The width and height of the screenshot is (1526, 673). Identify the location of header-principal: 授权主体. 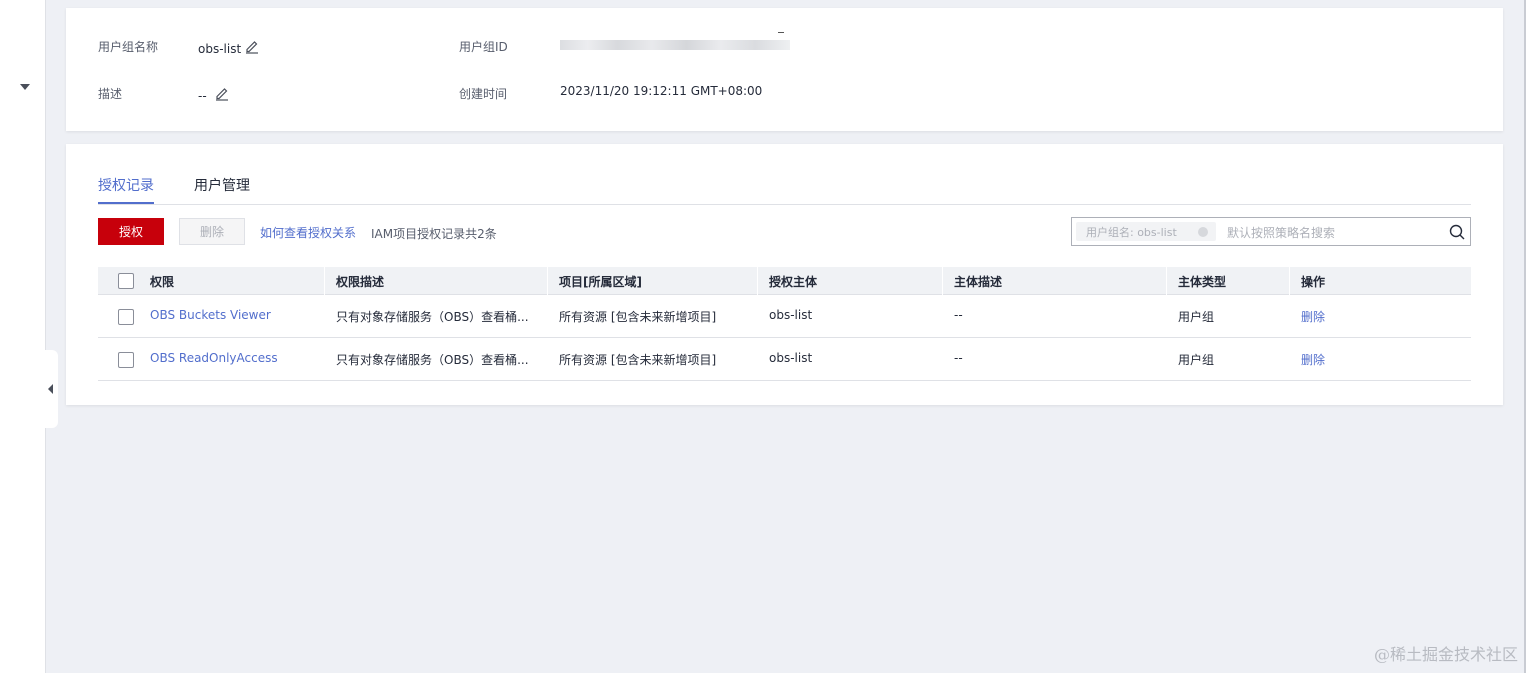
(793, 282).